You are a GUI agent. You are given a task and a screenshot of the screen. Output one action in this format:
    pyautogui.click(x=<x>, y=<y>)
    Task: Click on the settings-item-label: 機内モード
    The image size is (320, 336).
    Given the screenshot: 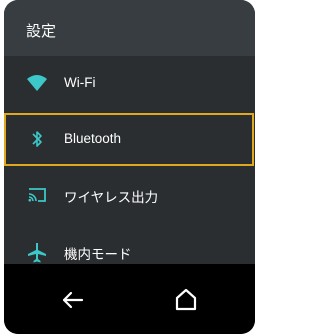 What is the action you would take?
    pyautogui.click(x=98, y=254)
    